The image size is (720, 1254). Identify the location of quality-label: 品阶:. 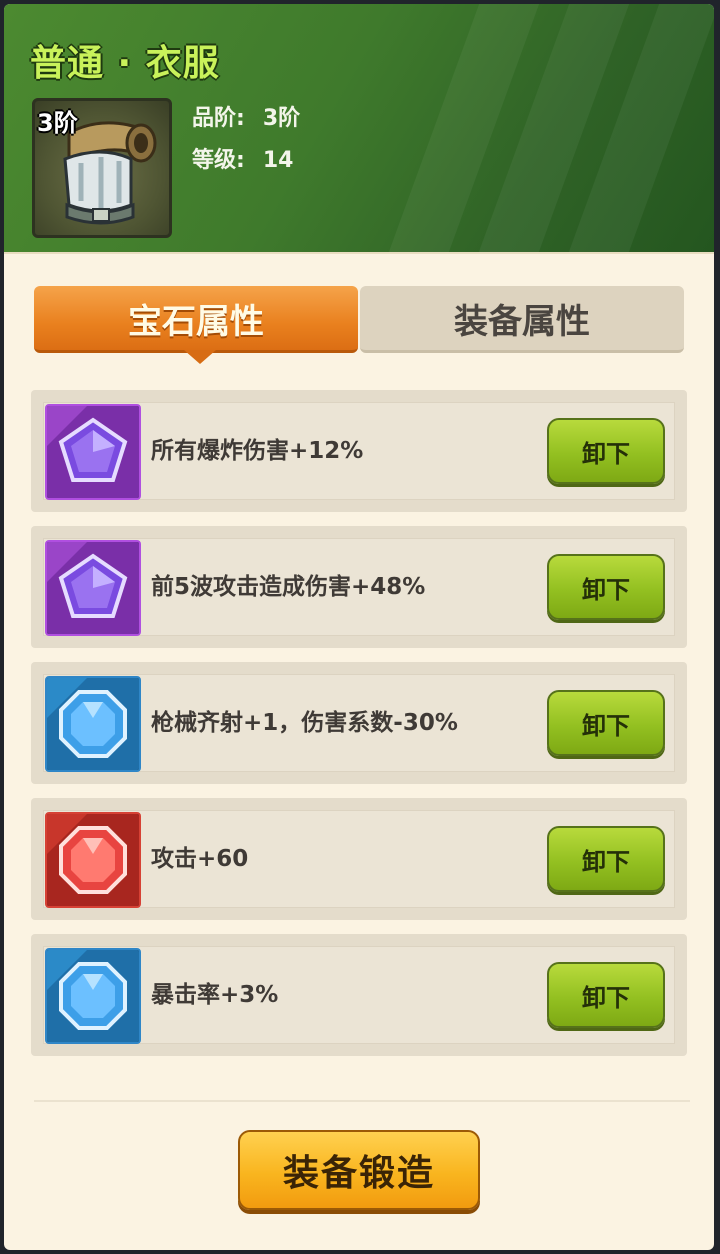
(218, 118).